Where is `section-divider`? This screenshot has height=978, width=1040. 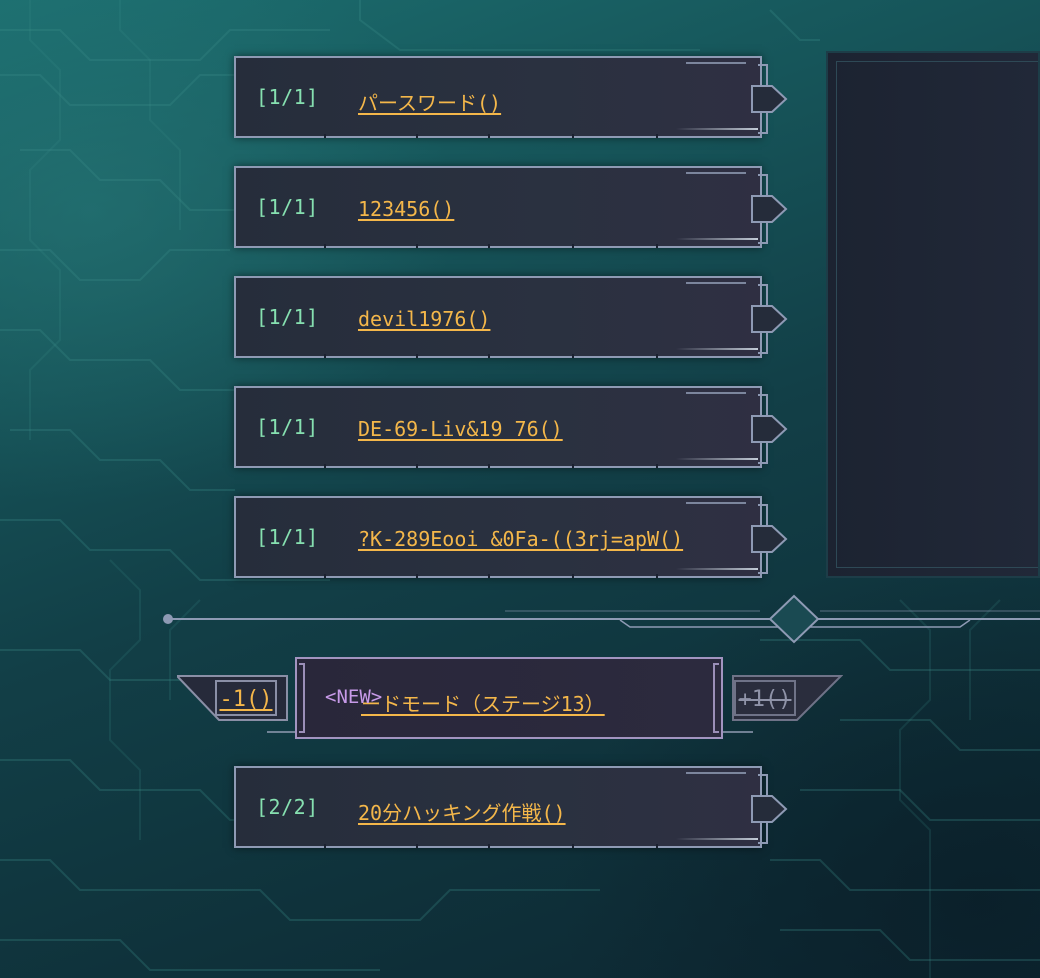
section-divider is located at coordinates (601, 619).